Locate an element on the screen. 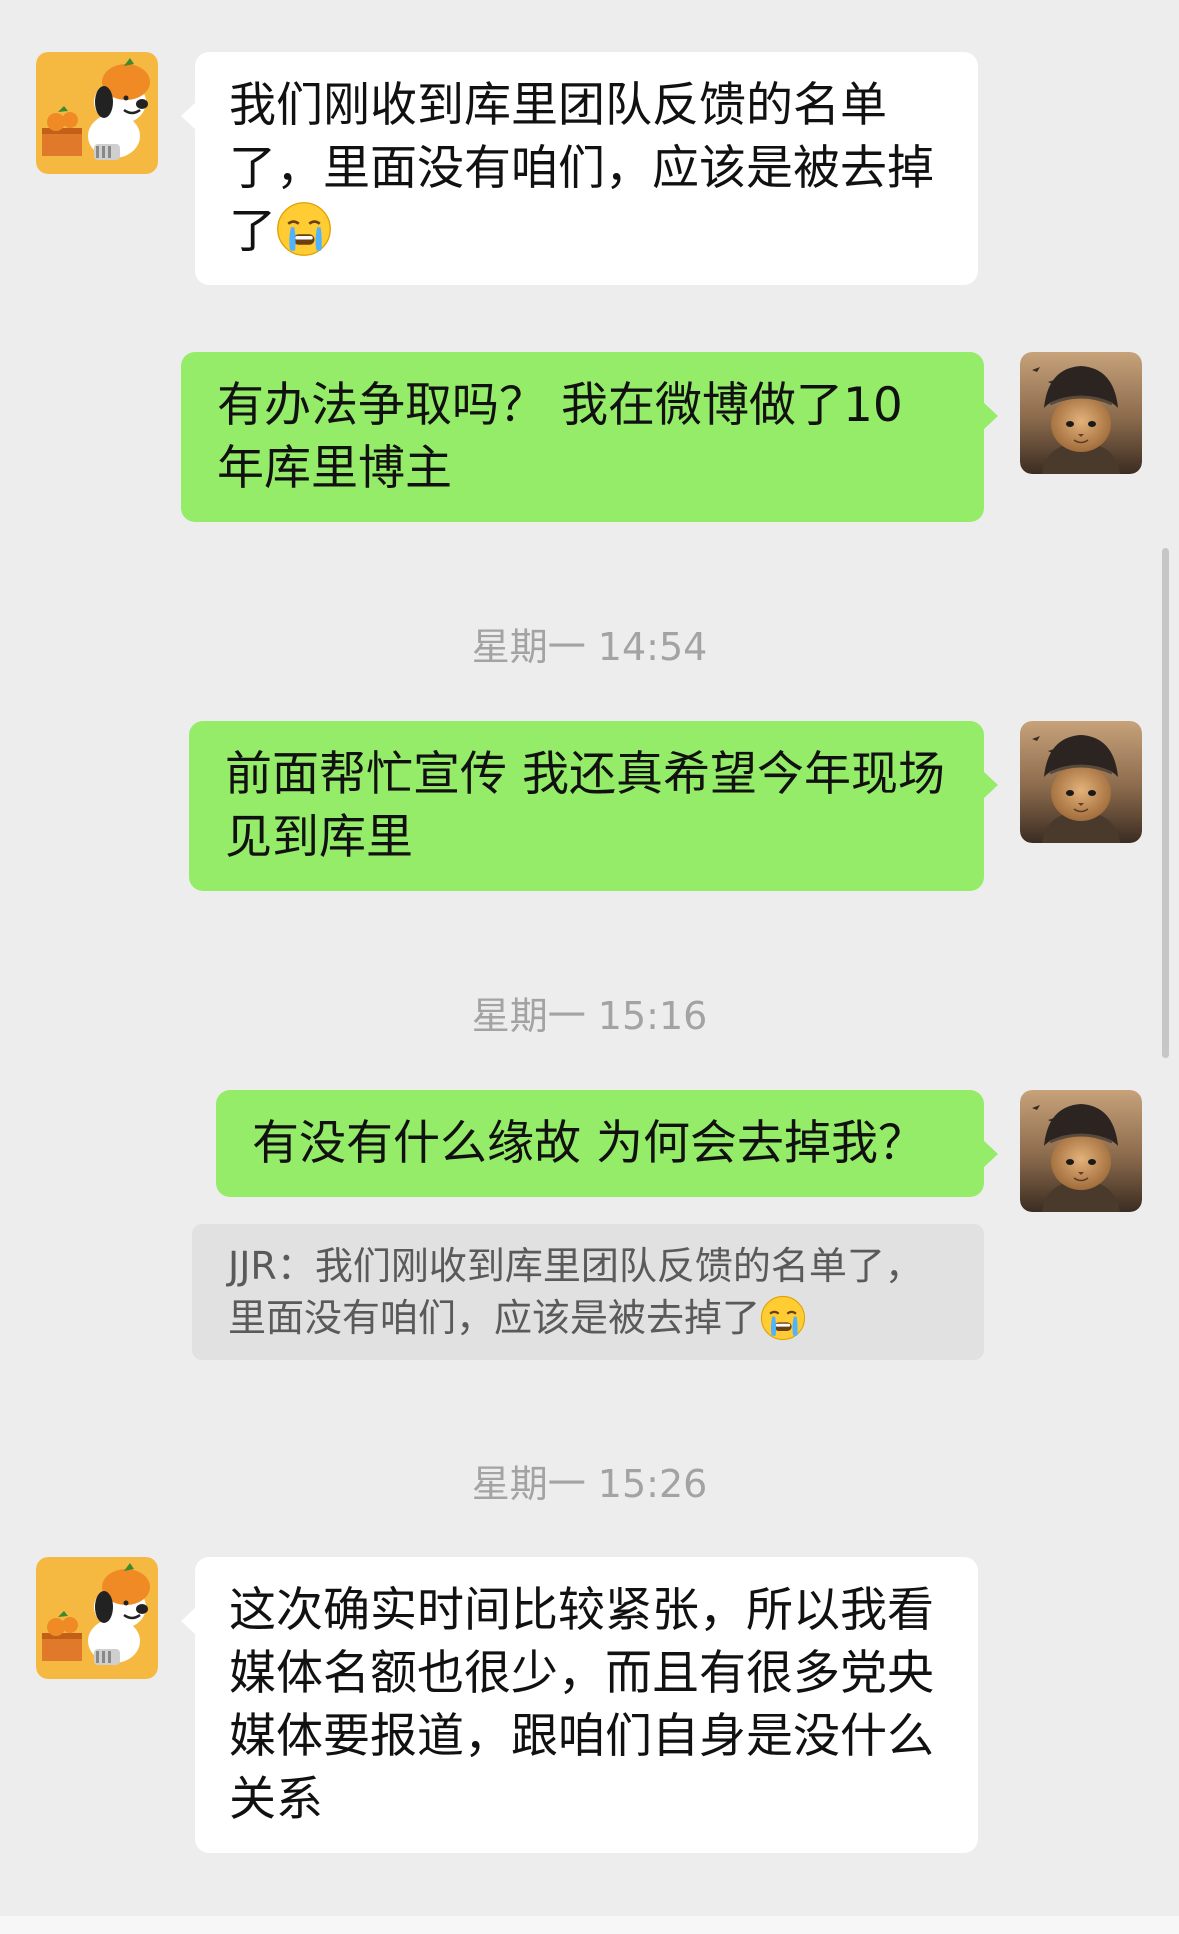 This screenshot has height=1934, width=1179. timestamp: 星期一 15:26 is located at coordinates (589, 1484).